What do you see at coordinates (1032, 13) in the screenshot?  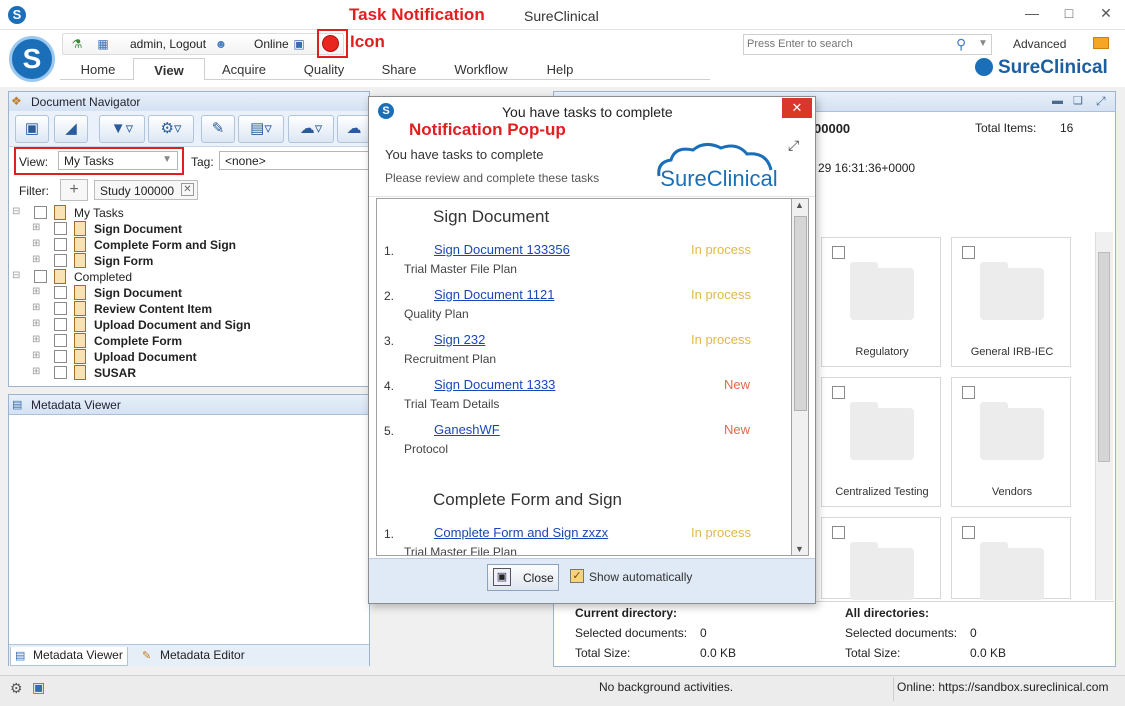 I see `minimize-button: —` at bounding box center [1032, 13].